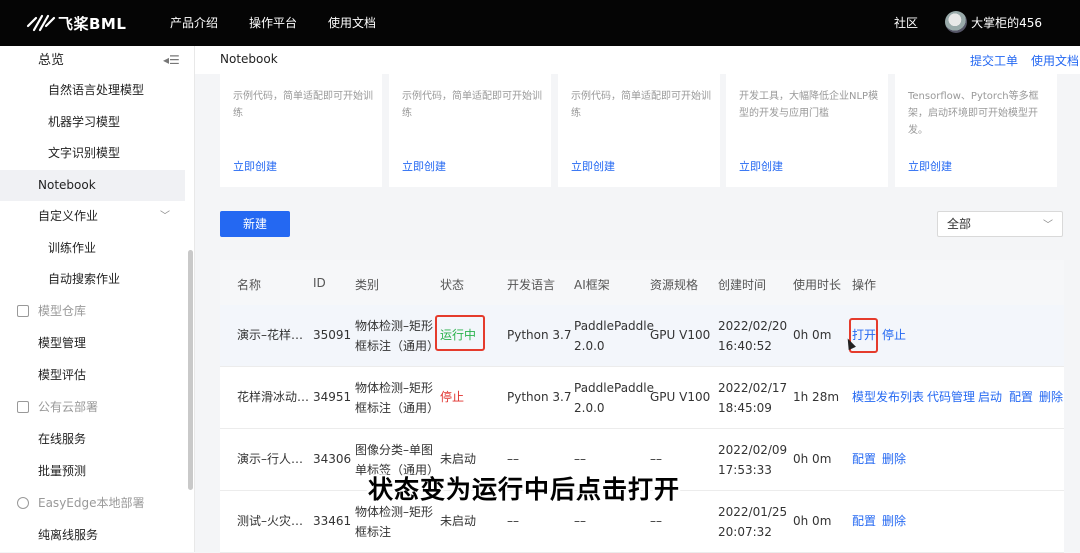  What do you see at coordinates (332, 335) in the screenshot?
I see `notebook-id: 35091` at bounding box center [332, 335].